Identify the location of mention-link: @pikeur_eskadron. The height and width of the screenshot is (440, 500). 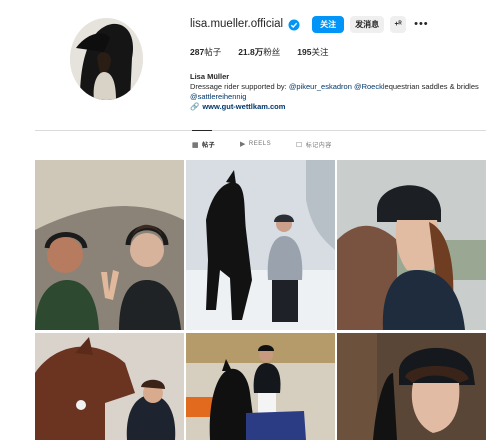
(320, 86).